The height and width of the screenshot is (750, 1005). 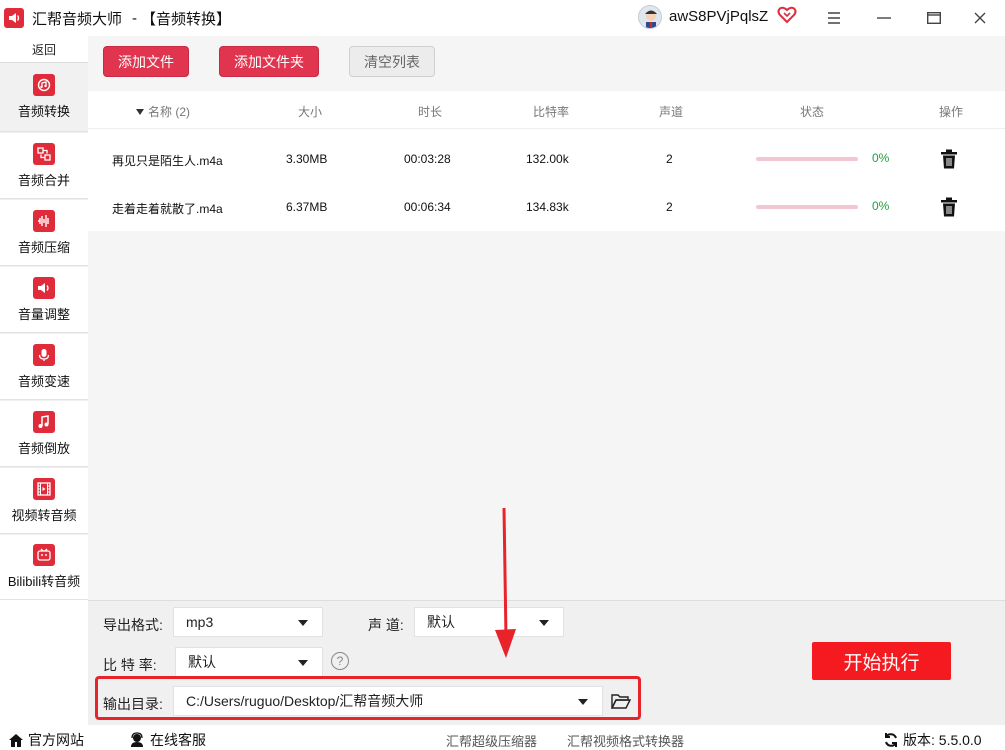 What do you see at coordinates (44, 97) in the screenshot?
I see `sidebar-item-audio-convert: 音频转换` at bounding box center [44, 97].